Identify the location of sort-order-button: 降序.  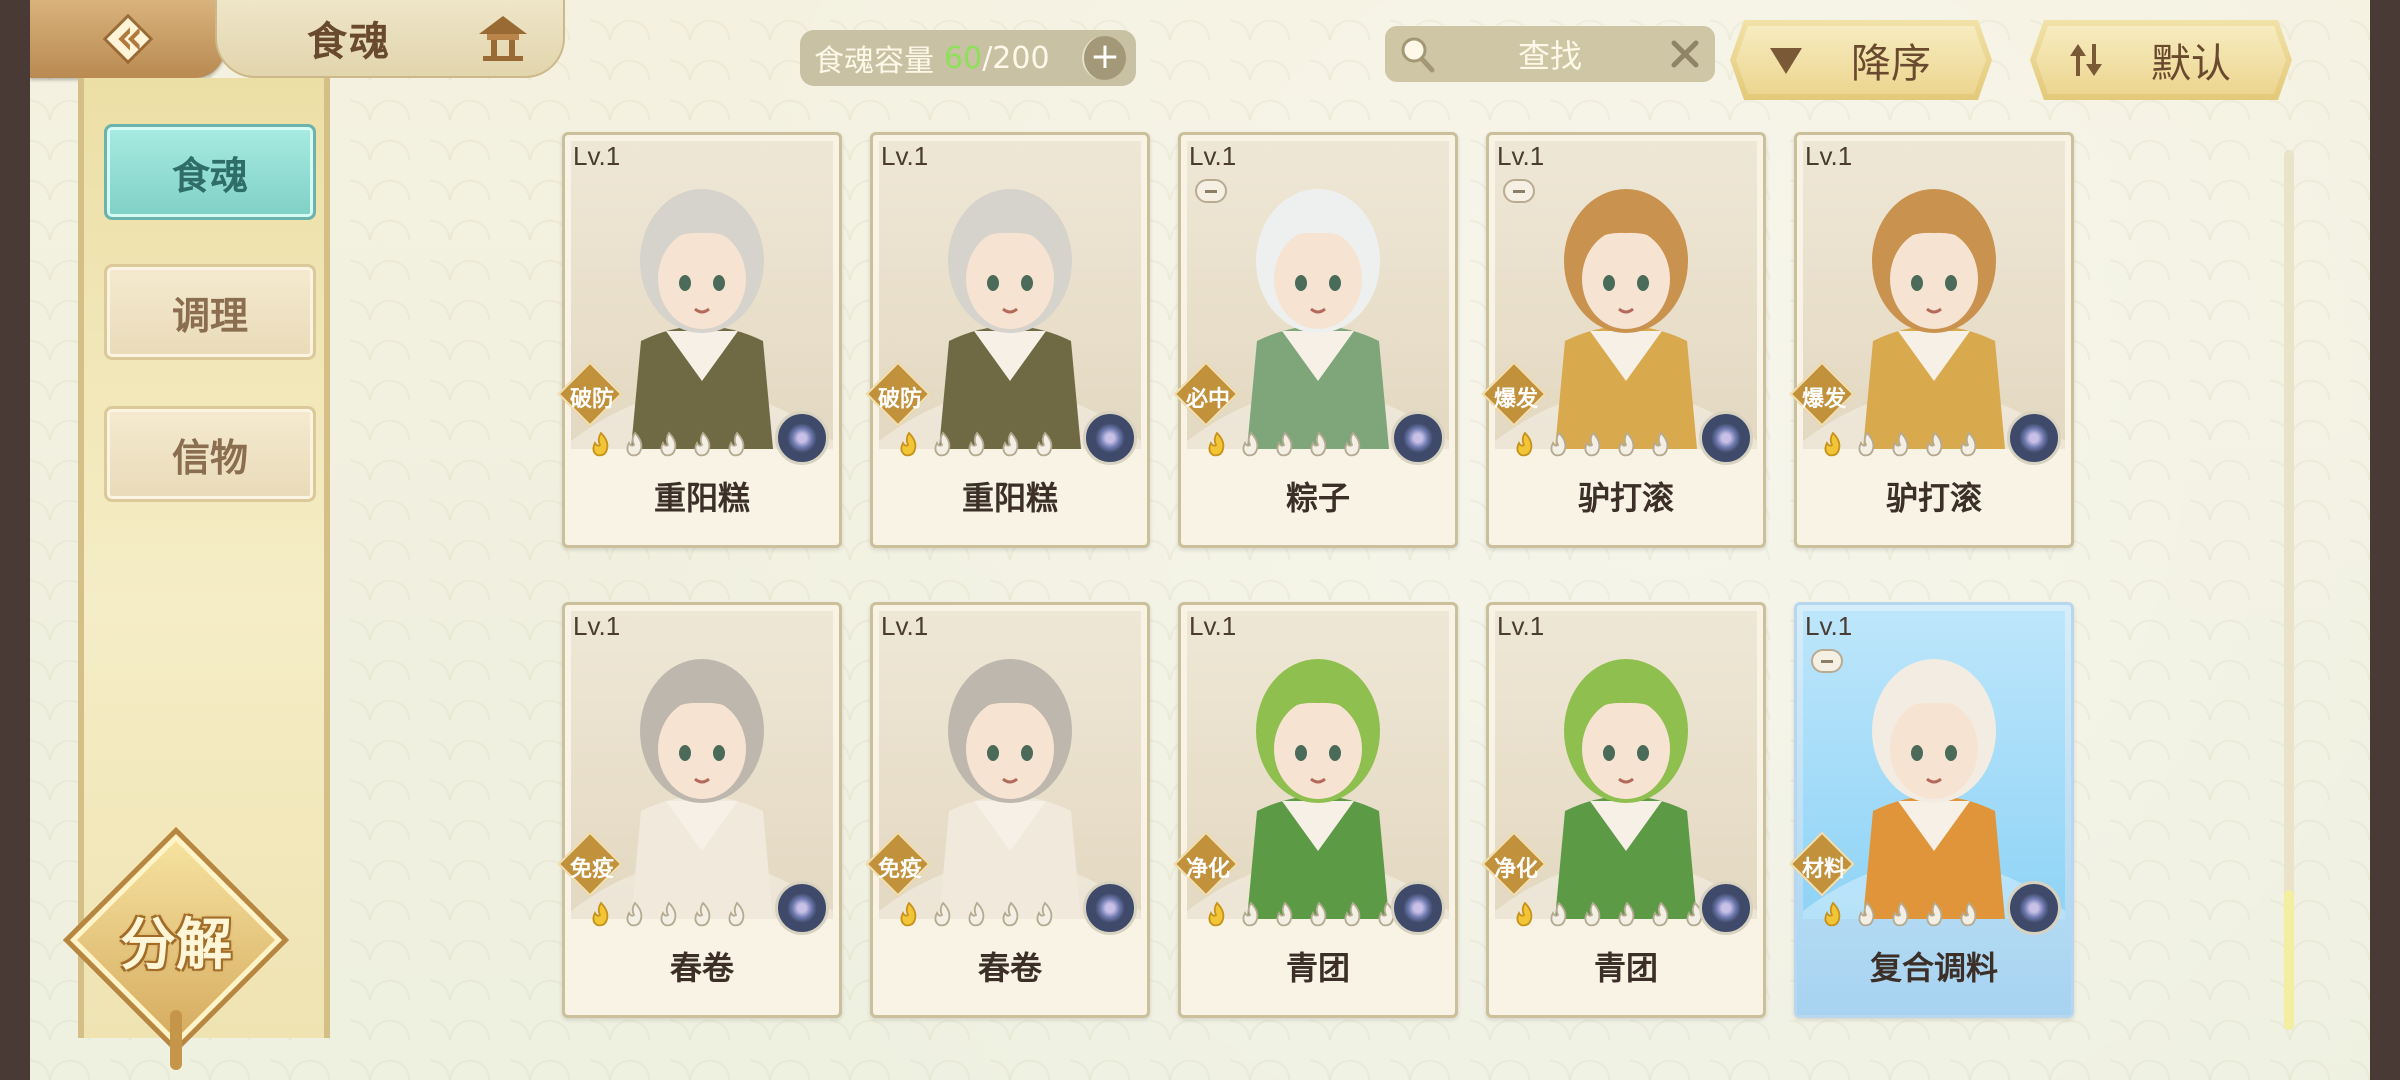
(1861, 60).